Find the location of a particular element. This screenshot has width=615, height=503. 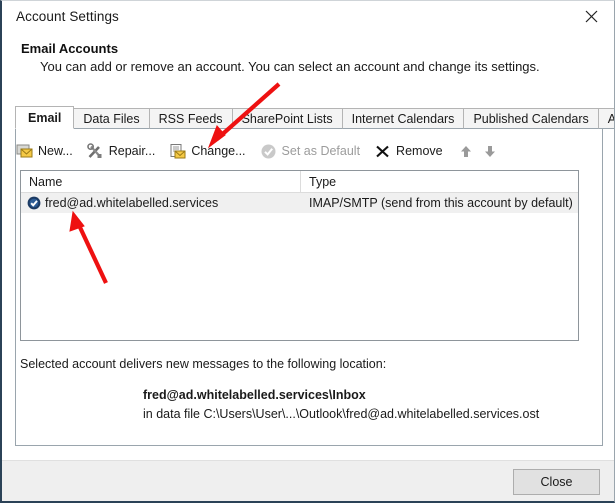

repair-tools-icon is located at coordinates (95, 151).